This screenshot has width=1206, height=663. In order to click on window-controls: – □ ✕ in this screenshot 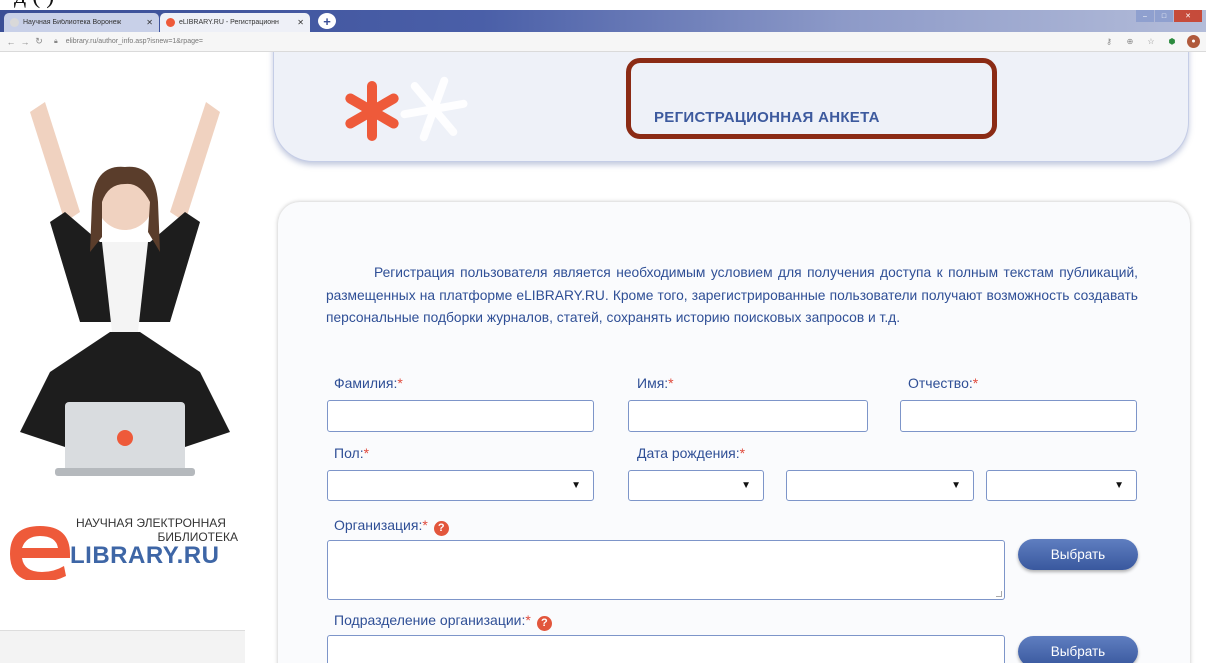, I will do `click(1169, 17)`.